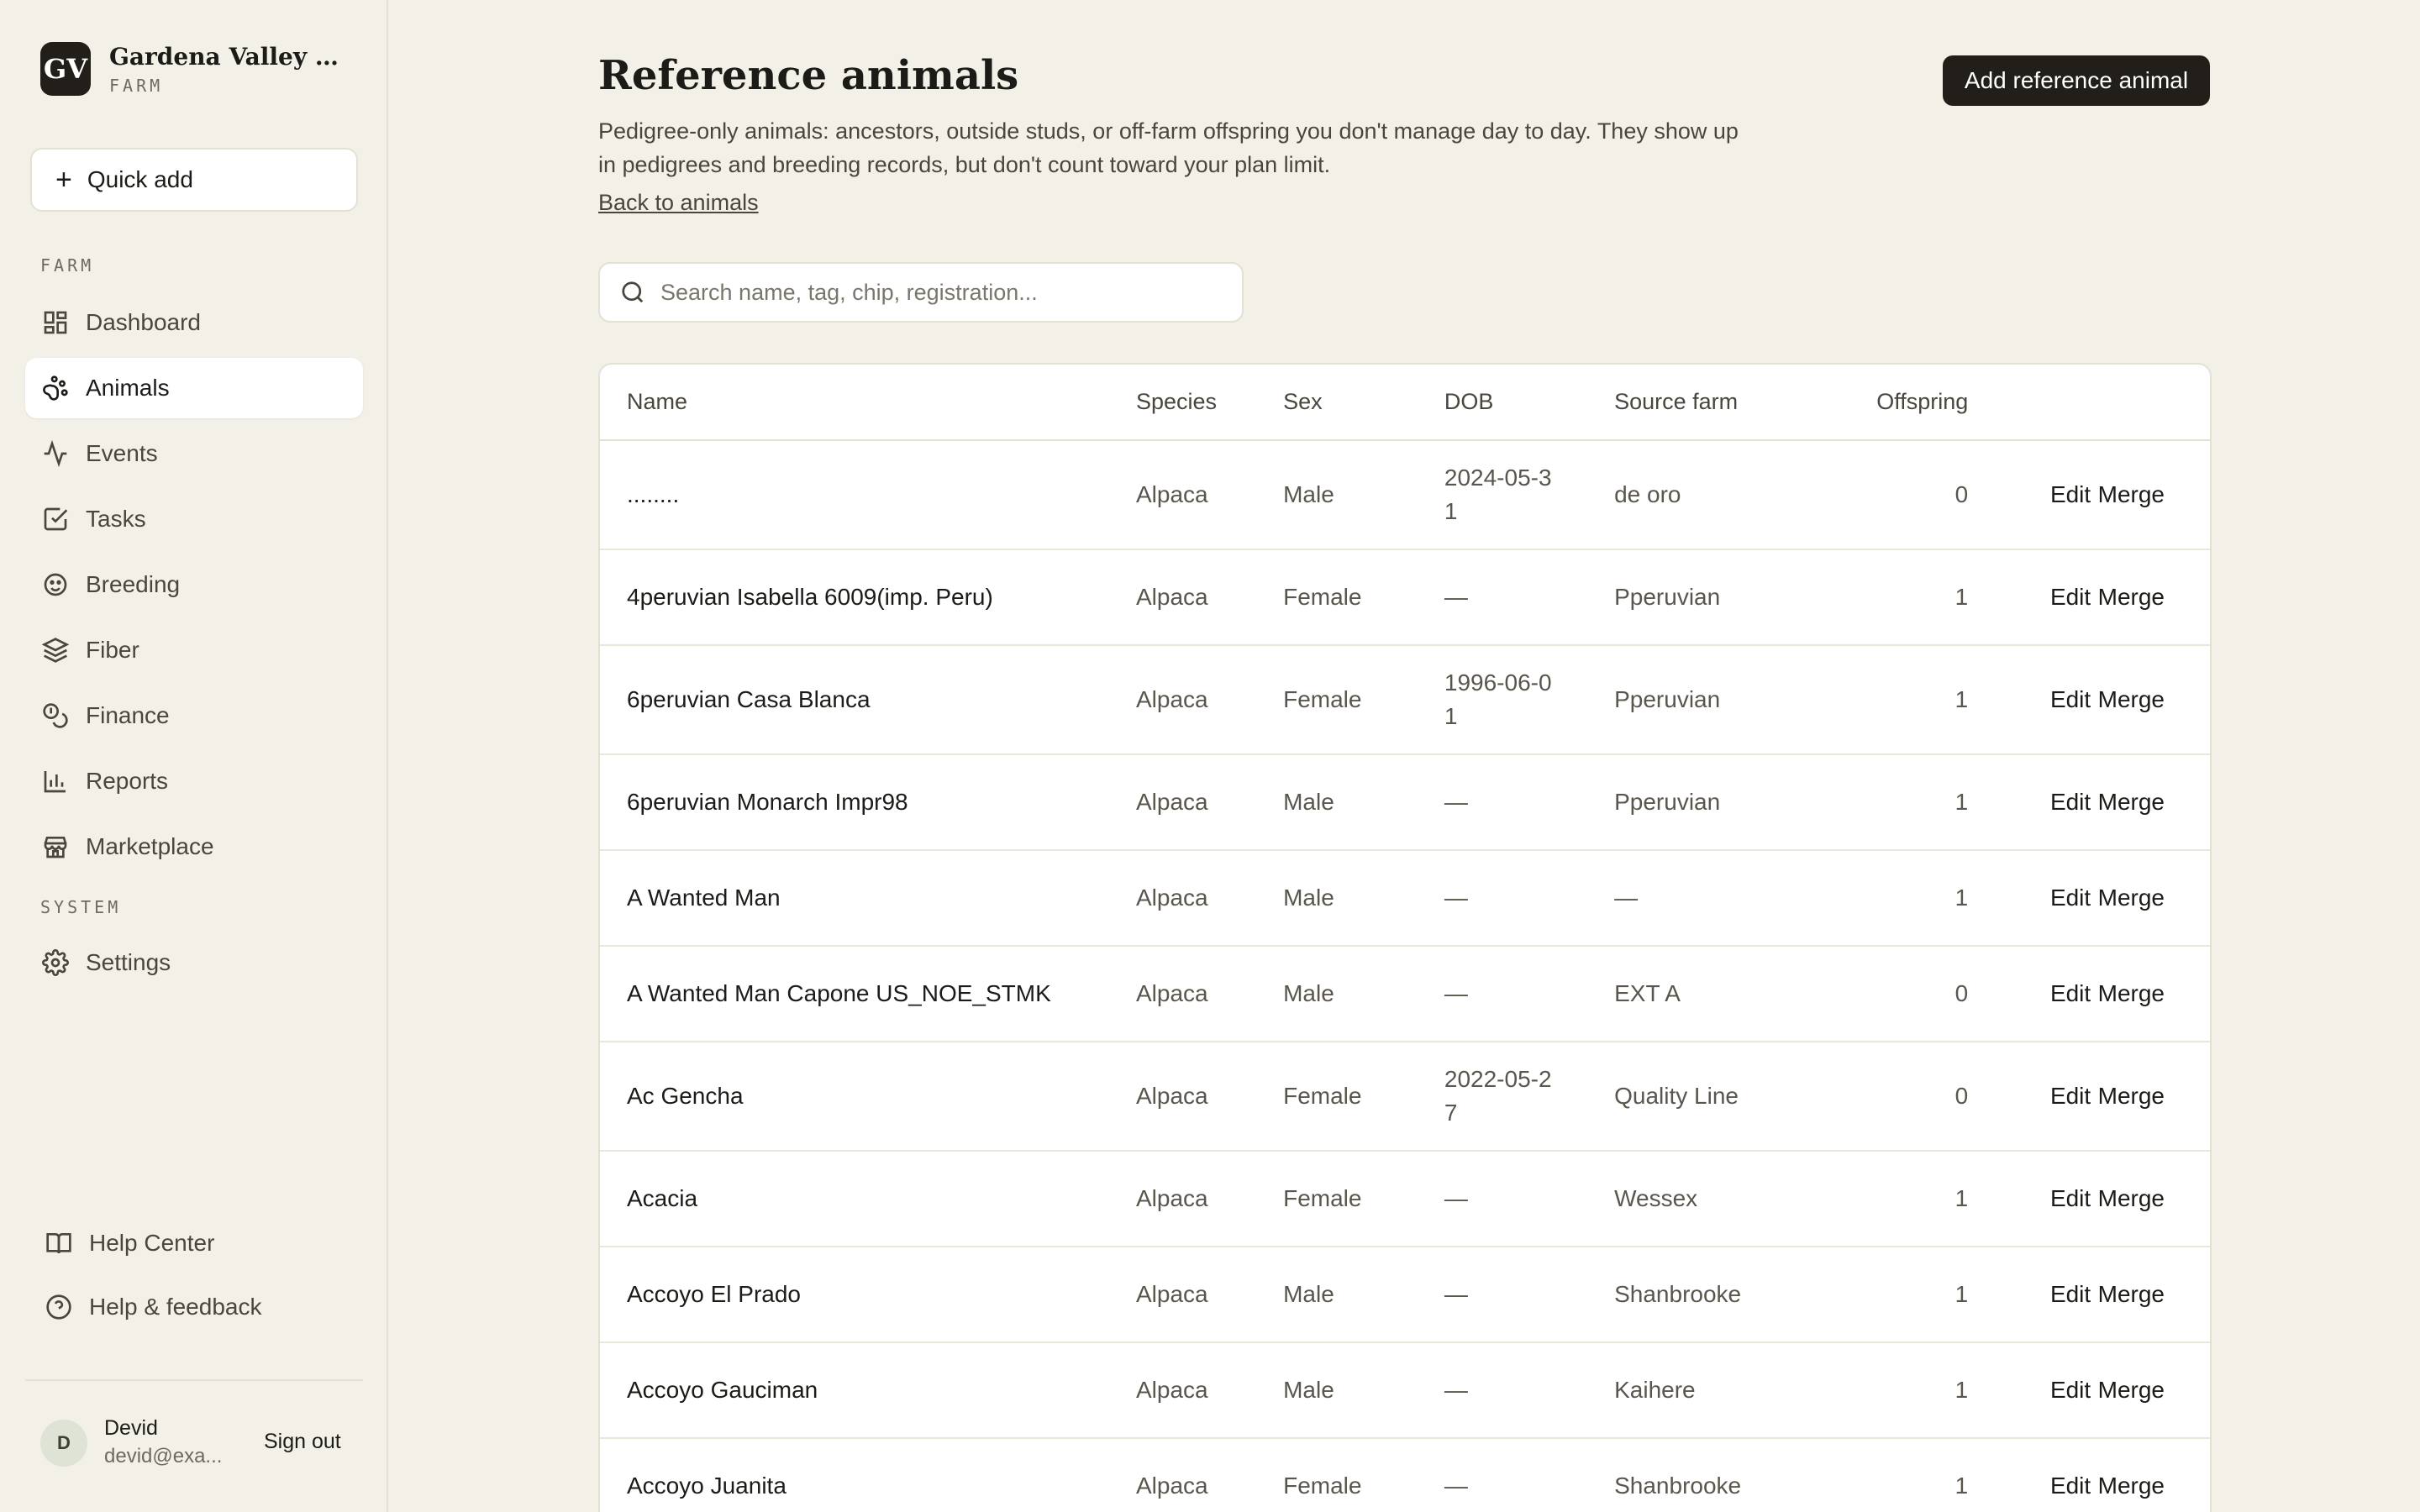  I want to click on dob-value: —, so click(1456, 1390).